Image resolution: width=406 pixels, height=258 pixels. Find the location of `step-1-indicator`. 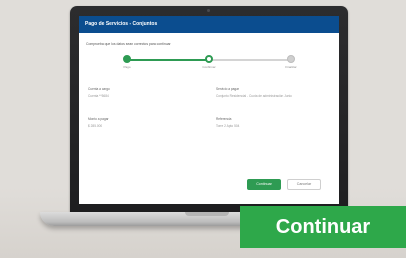

step-1-indicator is located at coordinates (127, 59).